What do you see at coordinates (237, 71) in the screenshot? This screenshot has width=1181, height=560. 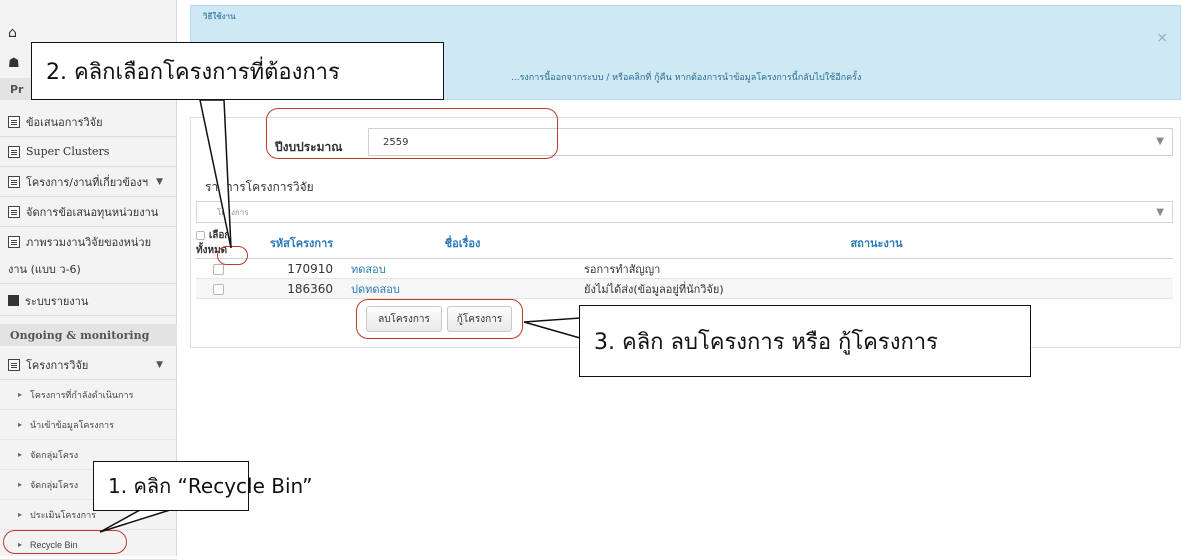 I see `callout-step2: 2. คลิกเลือกโครงการที่ต้องการ` at bounding box center [237, 71].